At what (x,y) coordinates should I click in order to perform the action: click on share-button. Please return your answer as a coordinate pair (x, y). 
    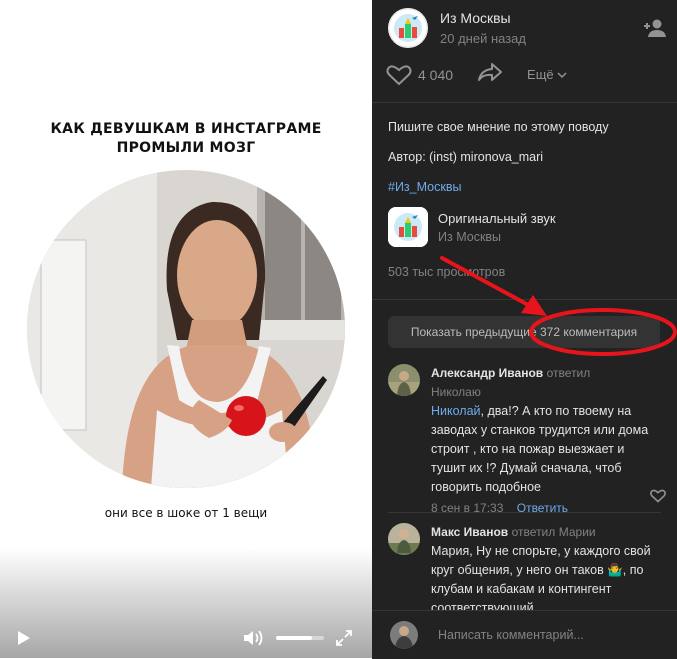
    Looking at the image, I should click on (490, 74).